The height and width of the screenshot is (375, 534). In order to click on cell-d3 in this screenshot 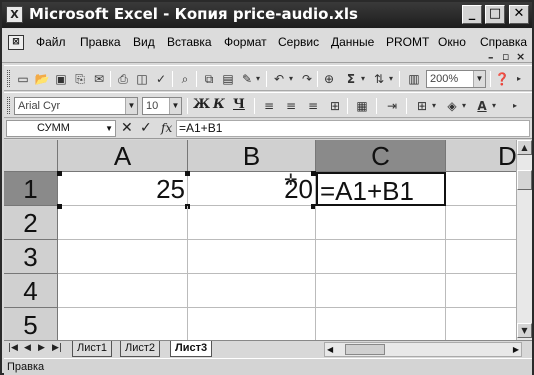, I will do `click(481, 257)`.